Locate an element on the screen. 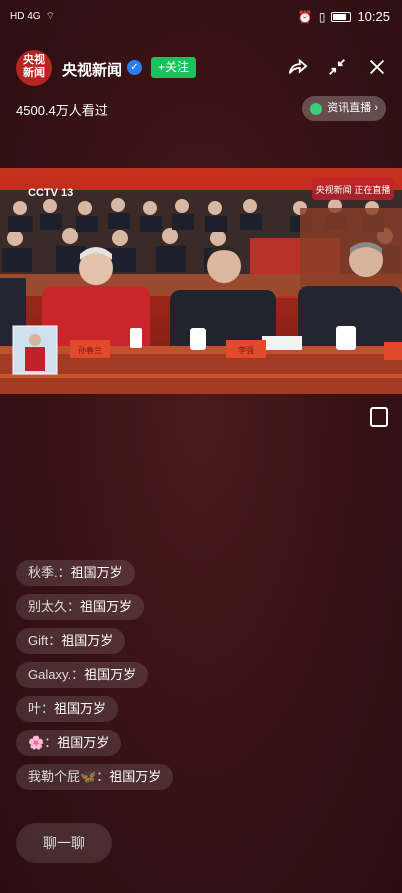  cctv-watermark: CCTV 13 is located at coordinates (50, 193).